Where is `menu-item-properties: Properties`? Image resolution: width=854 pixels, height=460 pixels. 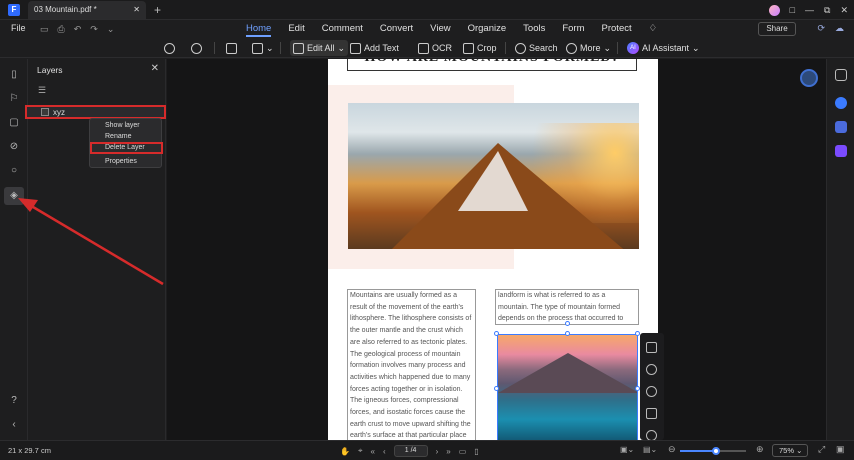
menu-item-properties: Properties is located at coordinates (121, 161).